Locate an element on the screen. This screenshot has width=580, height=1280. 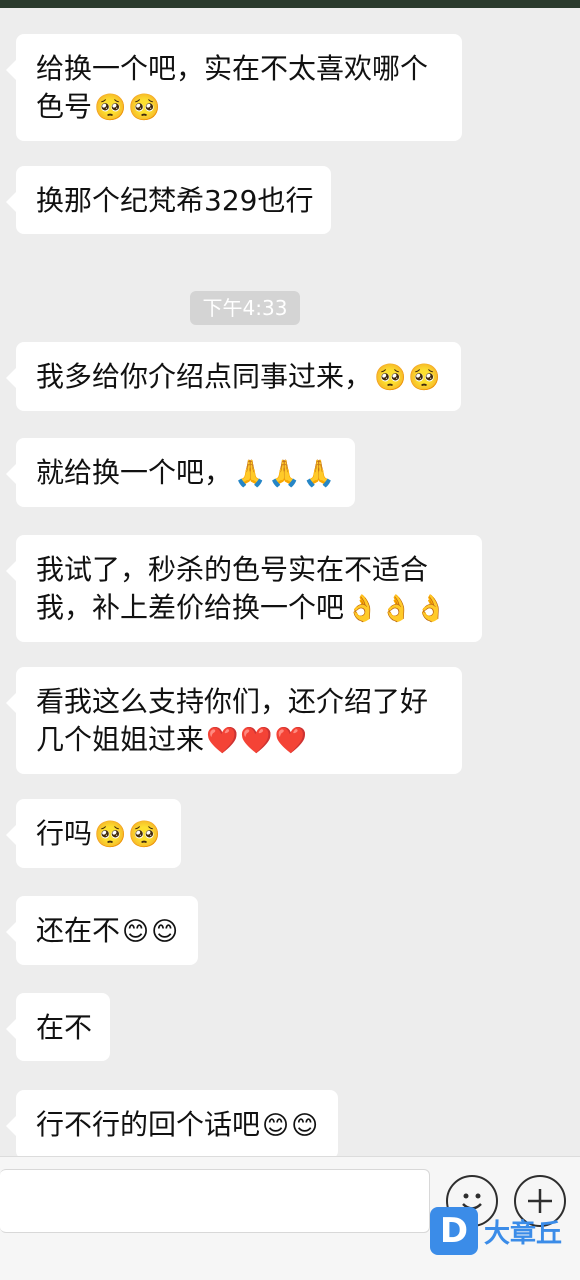
message-emoji: ❤️❤️❤️ is located at coordinates (258, 741).